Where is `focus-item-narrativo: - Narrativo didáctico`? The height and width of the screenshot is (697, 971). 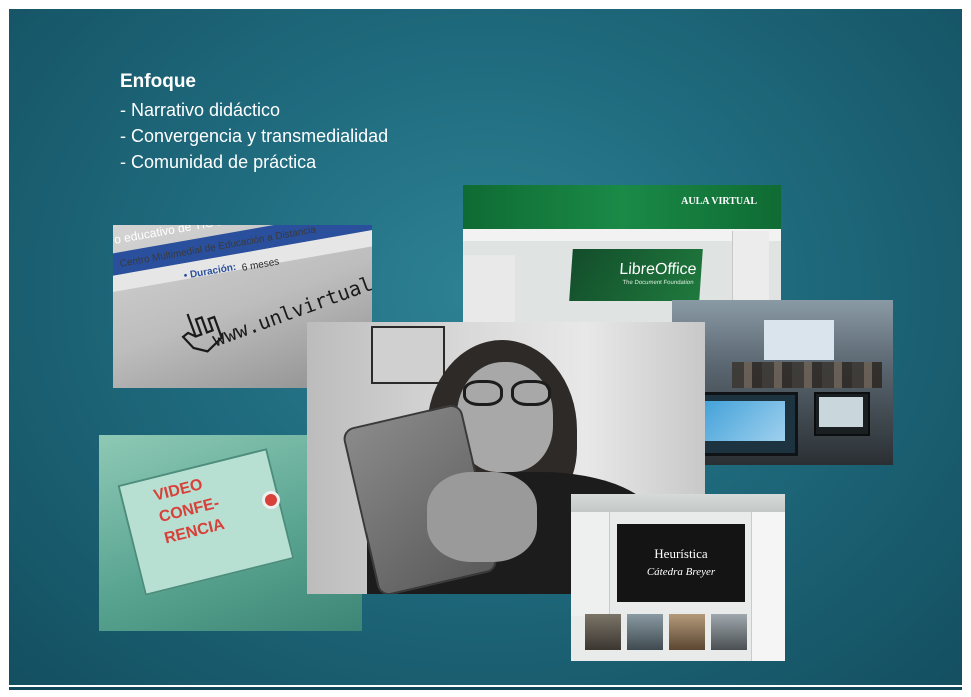
focus-item-narrativo: - Narrativo didáctico is located at coordinates (200, 110).